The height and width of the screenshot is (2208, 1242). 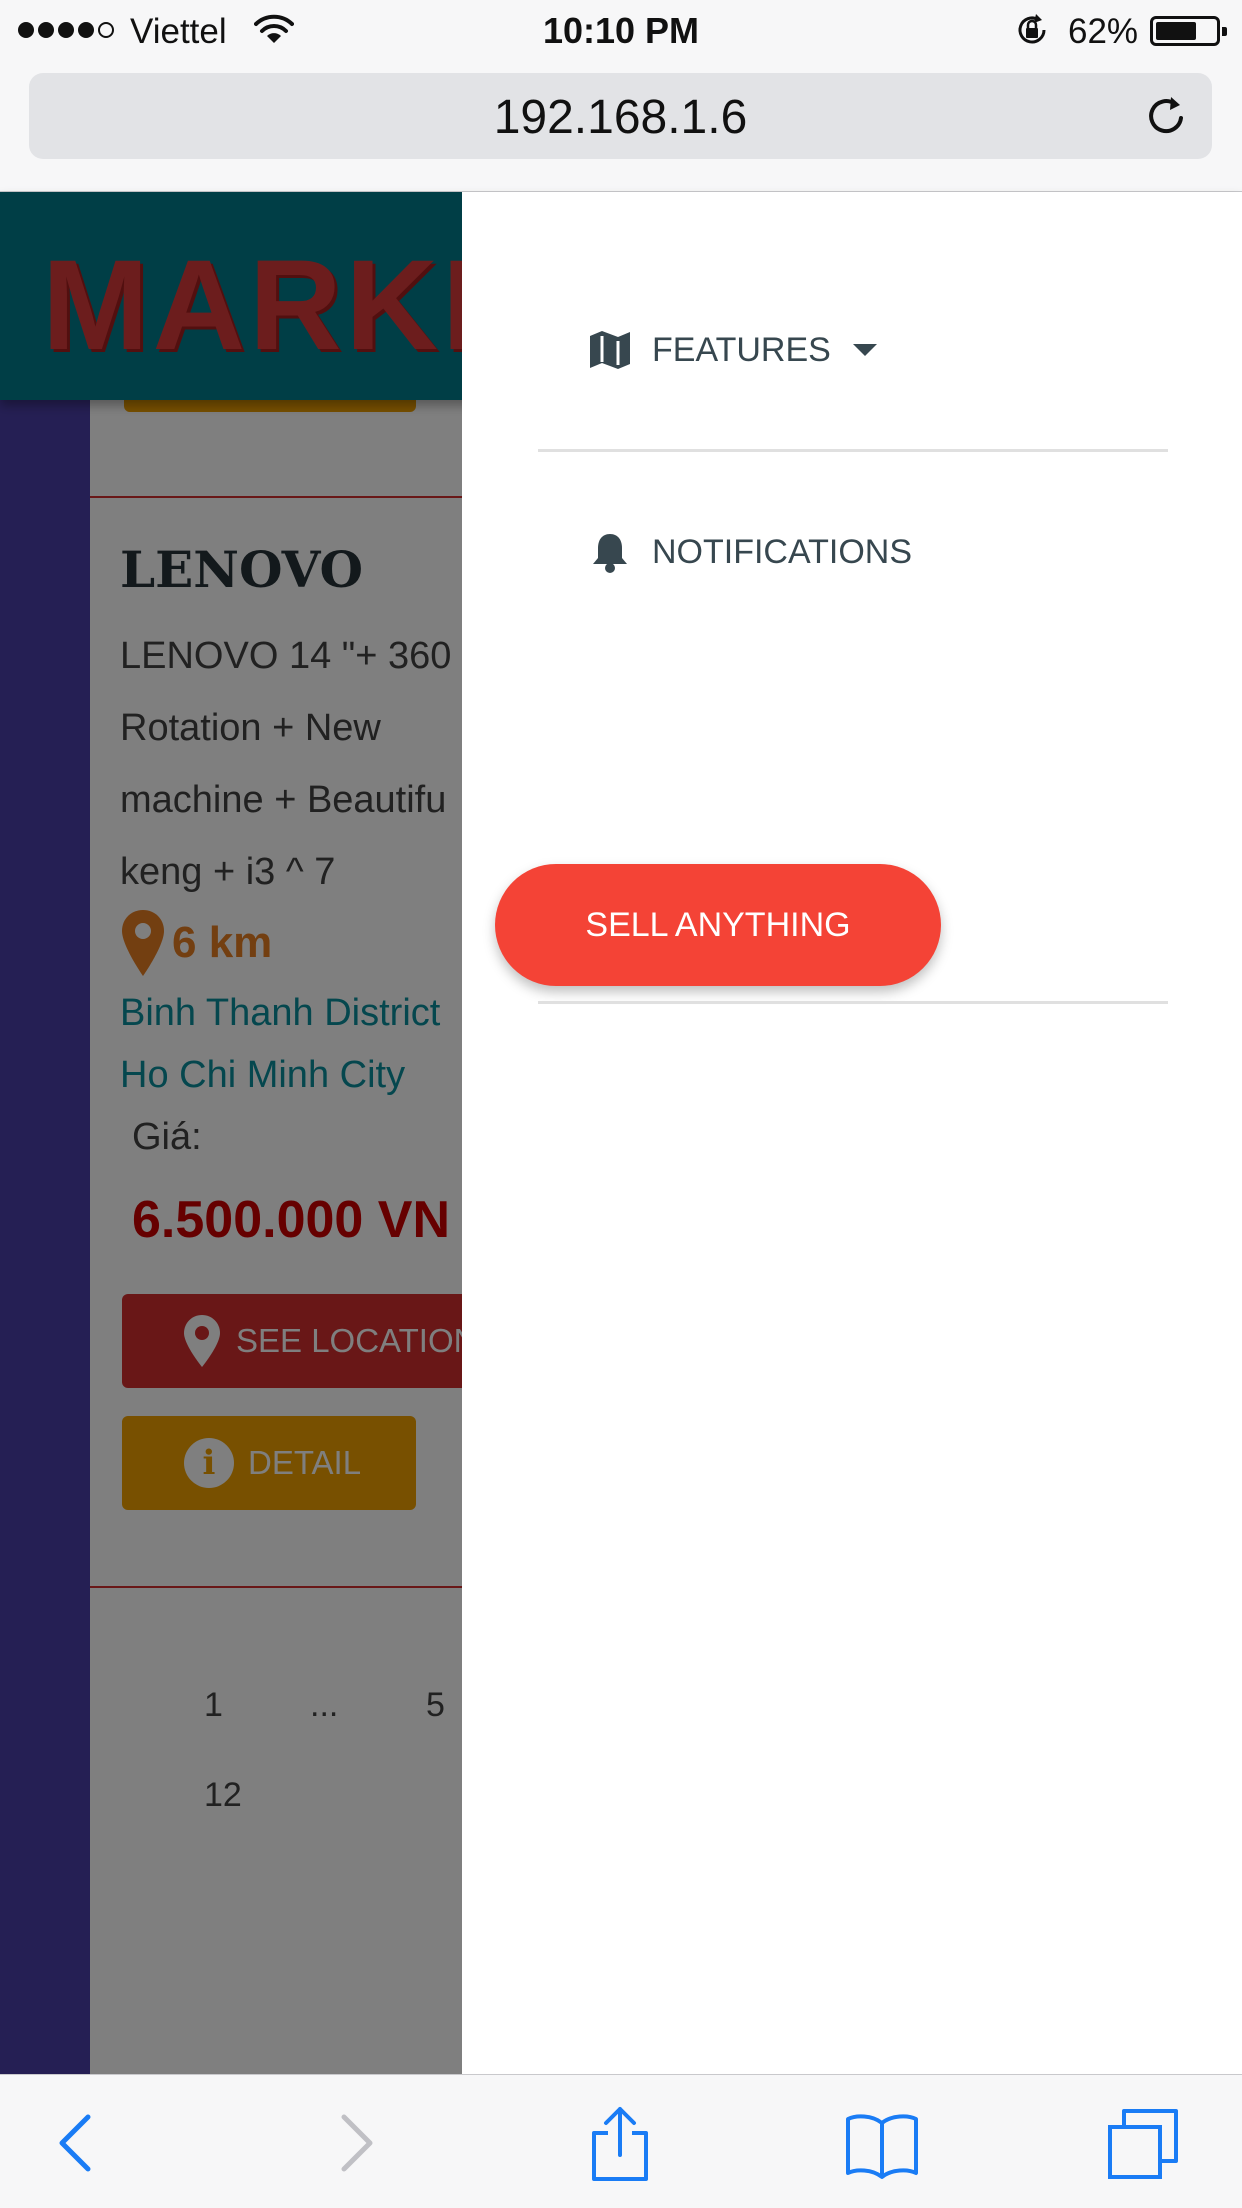 What do you see at coordinates (1167, 116) in the screenshot?
I see `reload-icon` at bounding box center [1167, 116].